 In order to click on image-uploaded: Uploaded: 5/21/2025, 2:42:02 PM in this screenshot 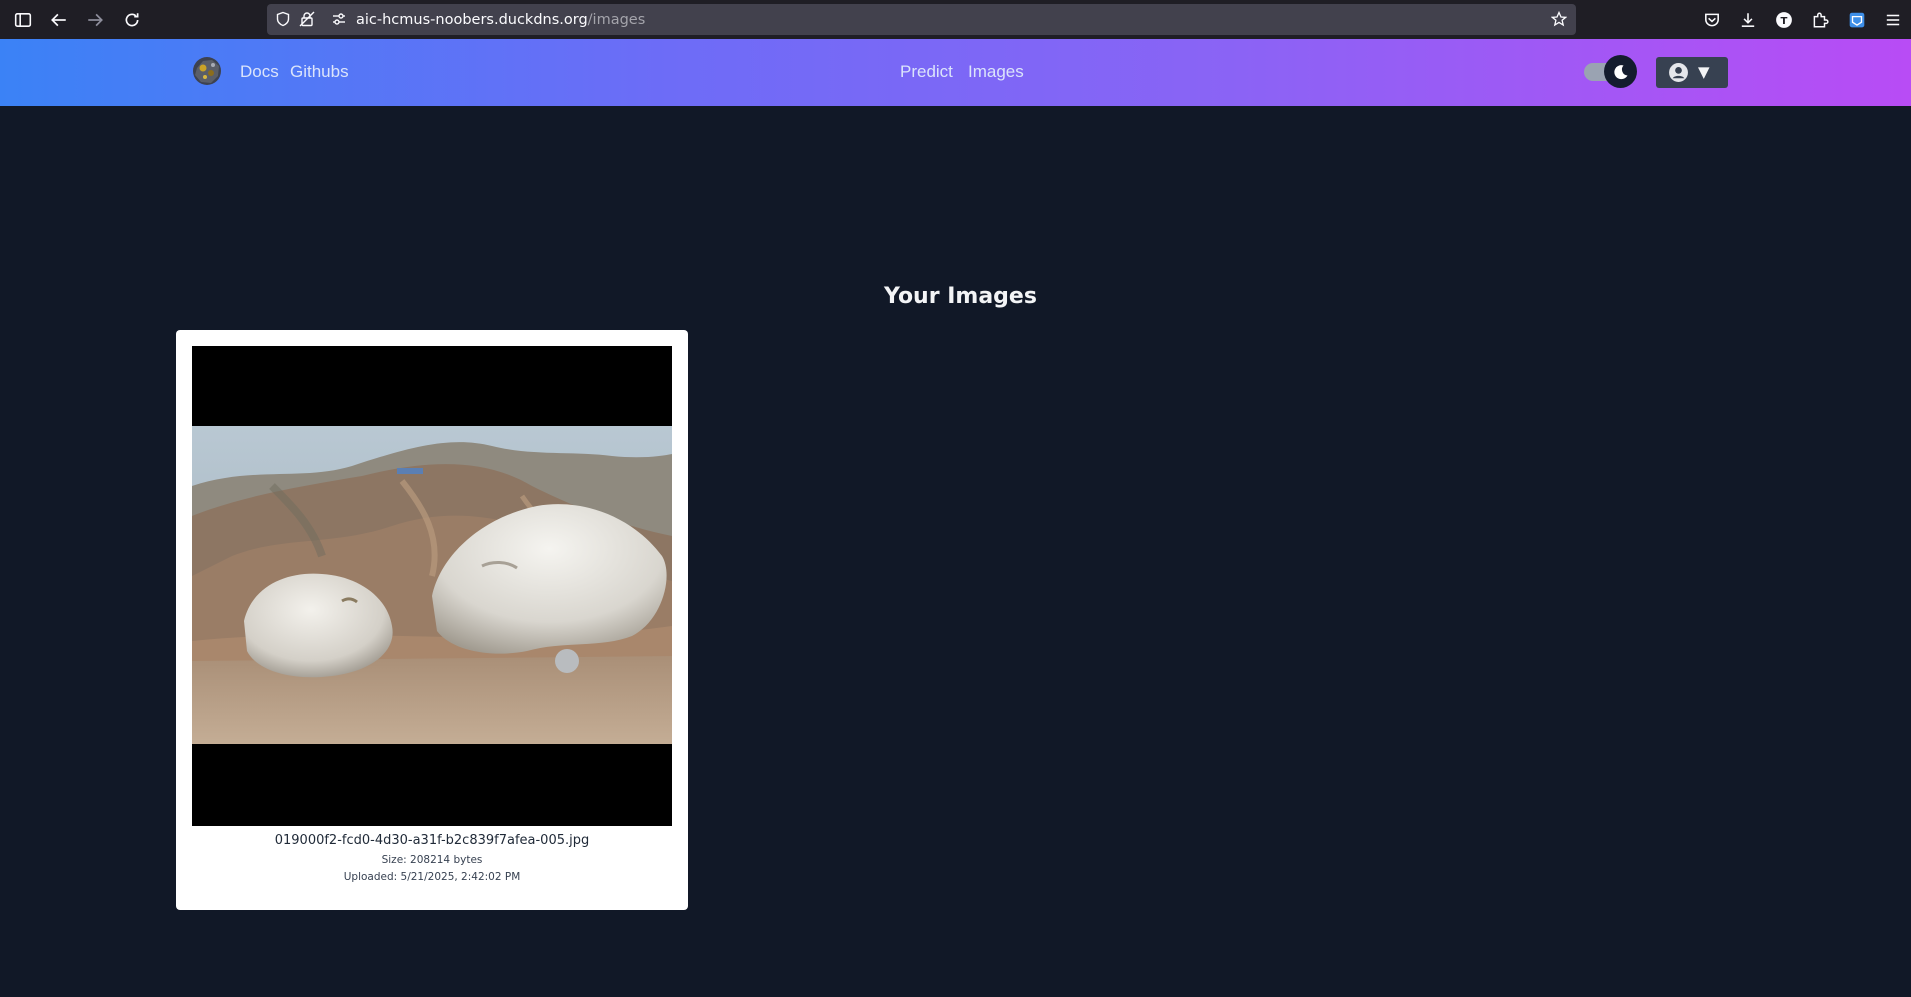, I will do `click(432, 877)`.